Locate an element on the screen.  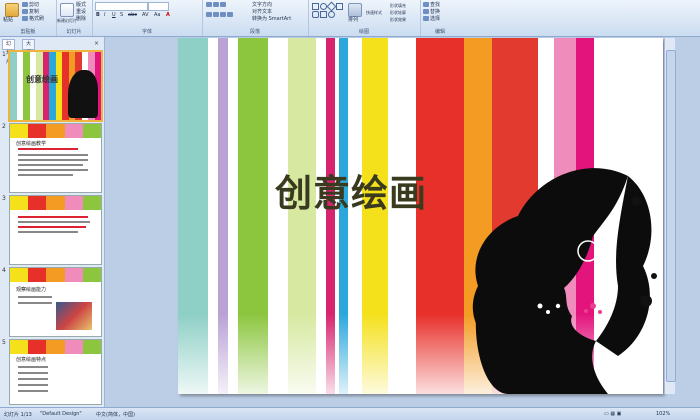
arrange-icon is located at coordinates (355, 10).